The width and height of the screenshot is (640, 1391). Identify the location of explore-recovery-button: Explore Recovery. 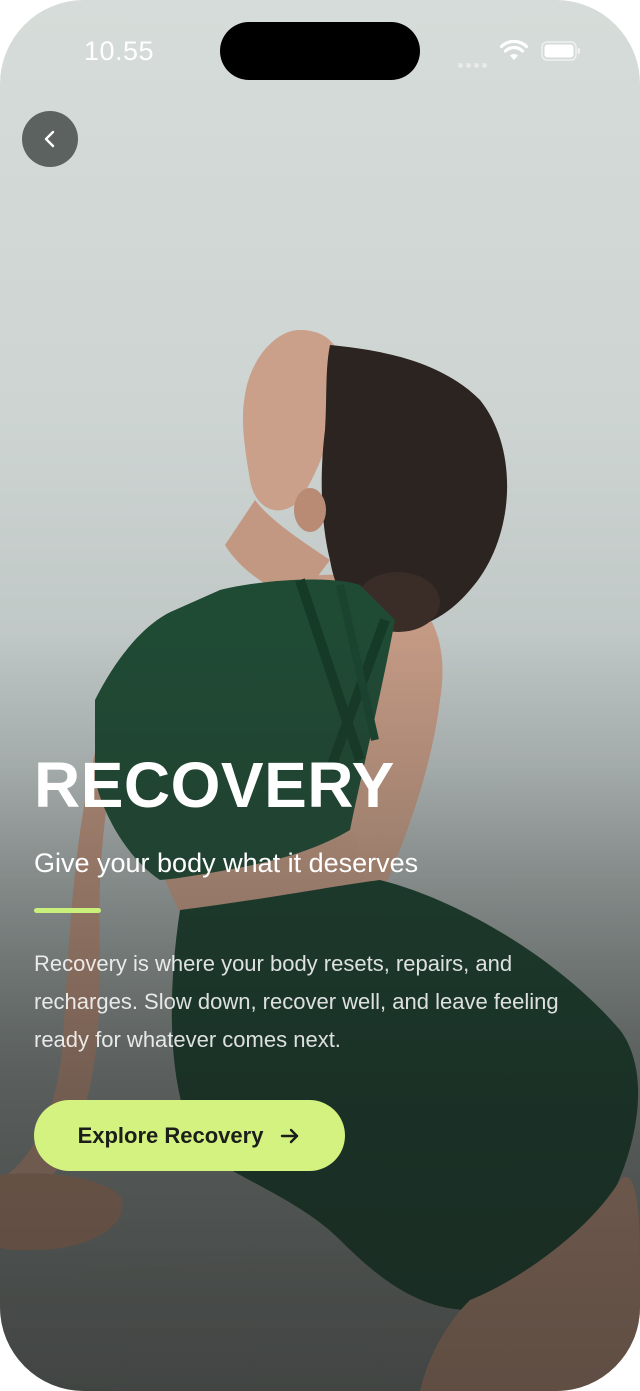
(189, 1135).